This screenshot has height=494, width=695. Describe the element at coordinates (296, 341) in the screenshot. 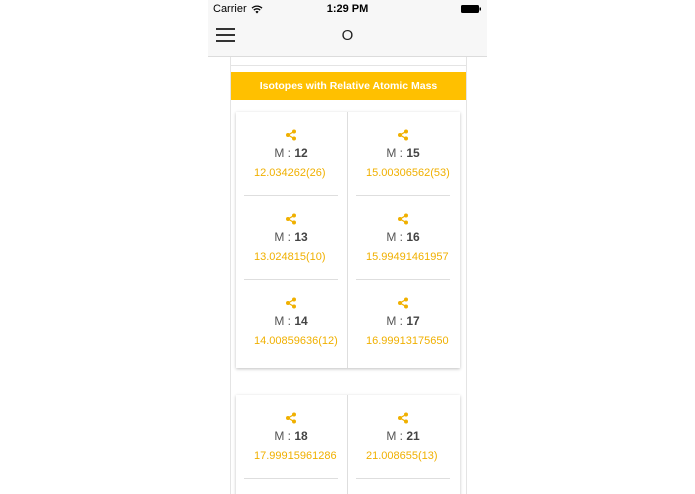

I see `atomic-mass-value: 14.00859636(12)` at that location.